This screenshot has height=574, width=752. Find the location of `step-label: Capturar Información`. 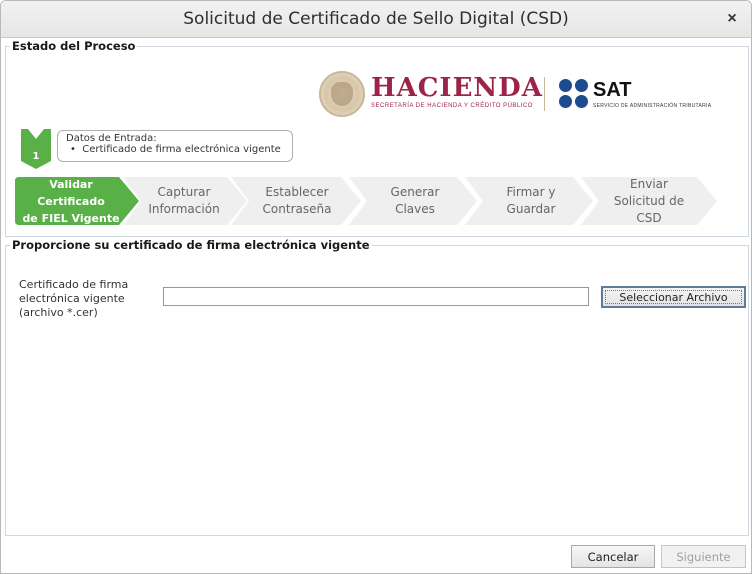

step-label: Capturar Información is located at coordinates (184, 200).